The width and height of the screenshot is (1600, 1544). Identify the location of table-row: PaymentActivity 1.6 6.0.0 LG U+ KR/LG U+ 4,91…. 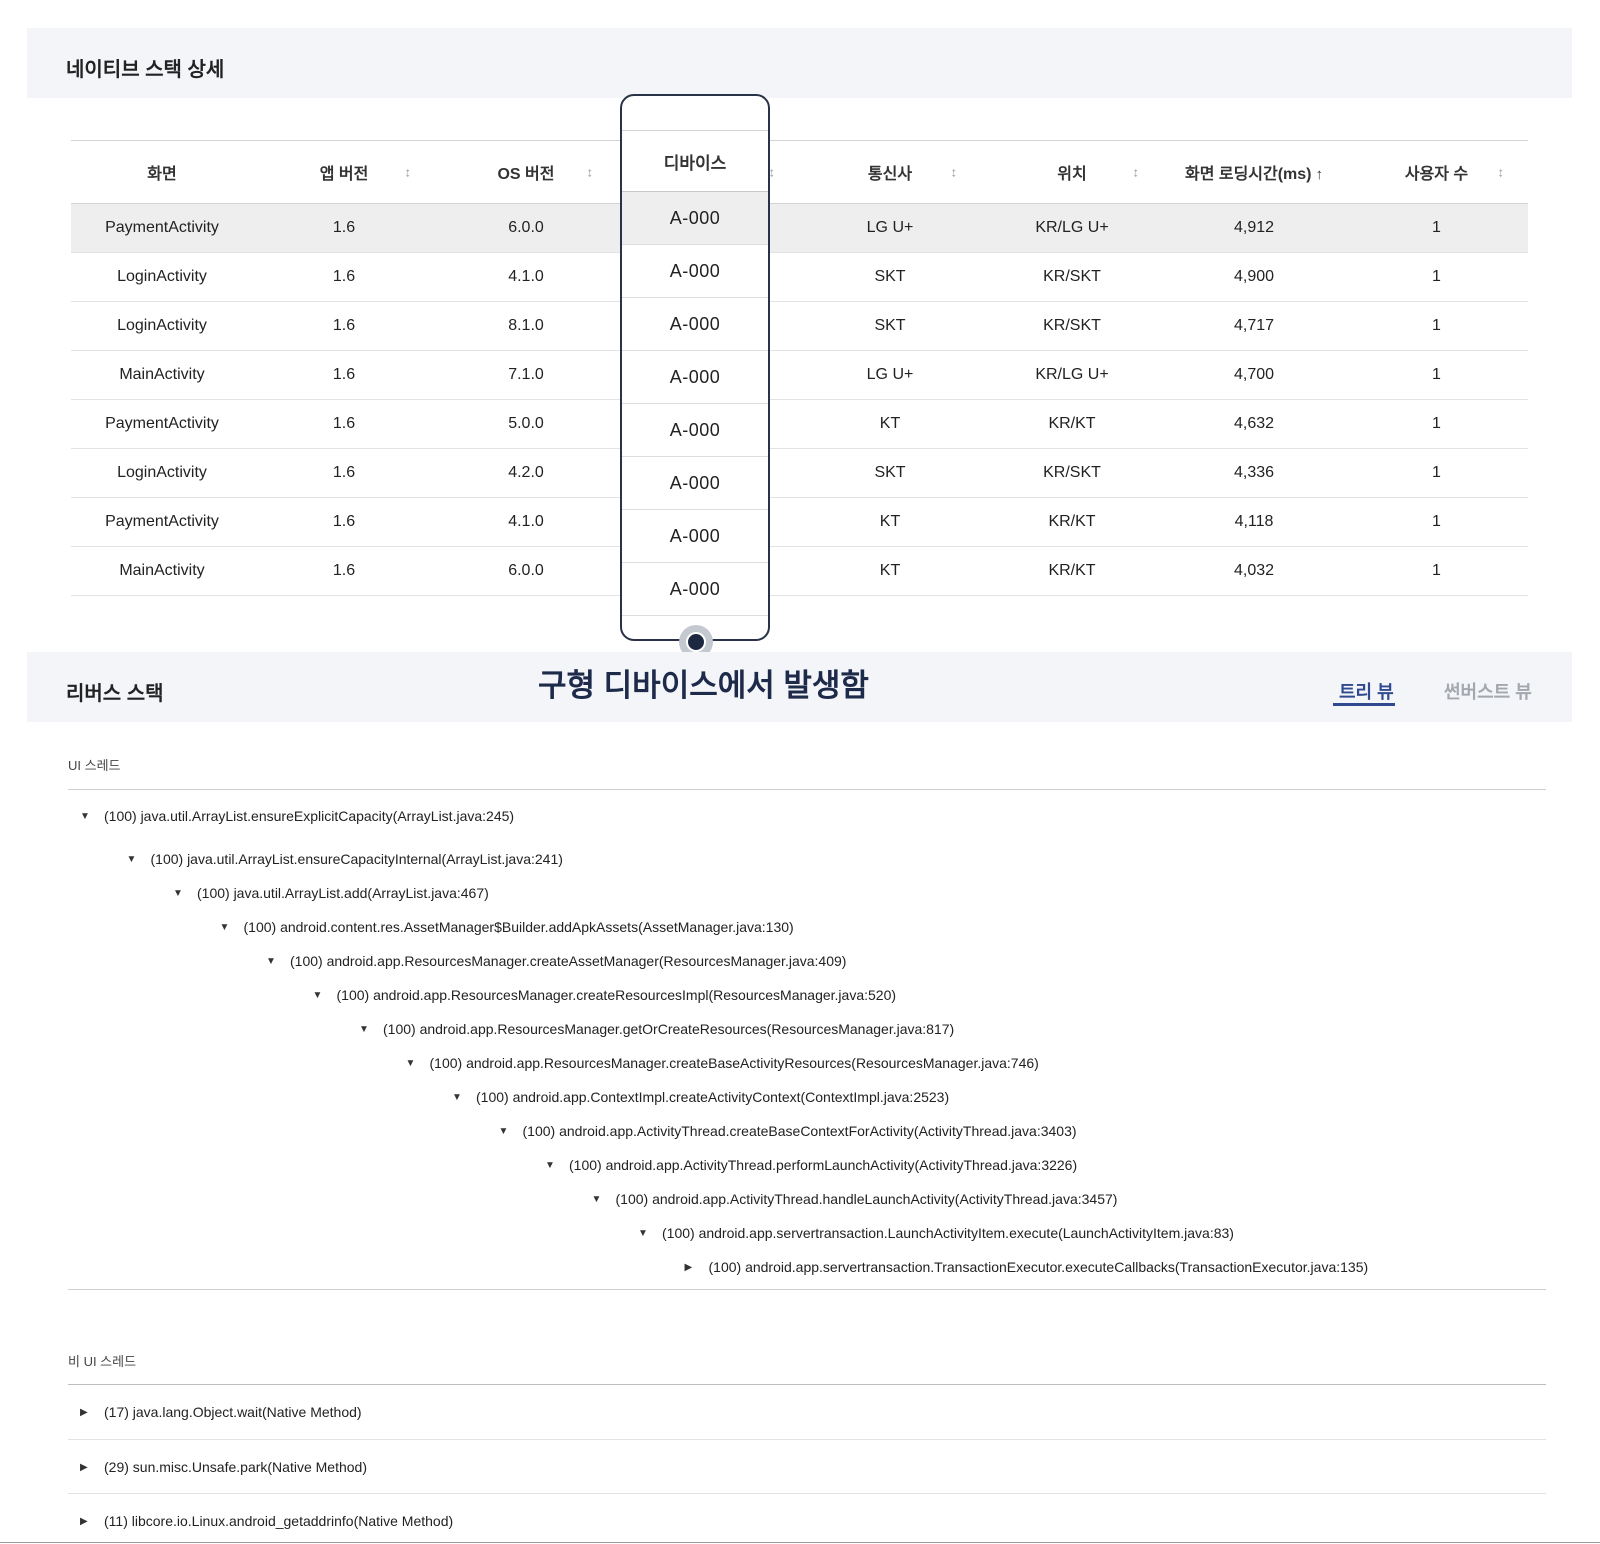
(799, 228).